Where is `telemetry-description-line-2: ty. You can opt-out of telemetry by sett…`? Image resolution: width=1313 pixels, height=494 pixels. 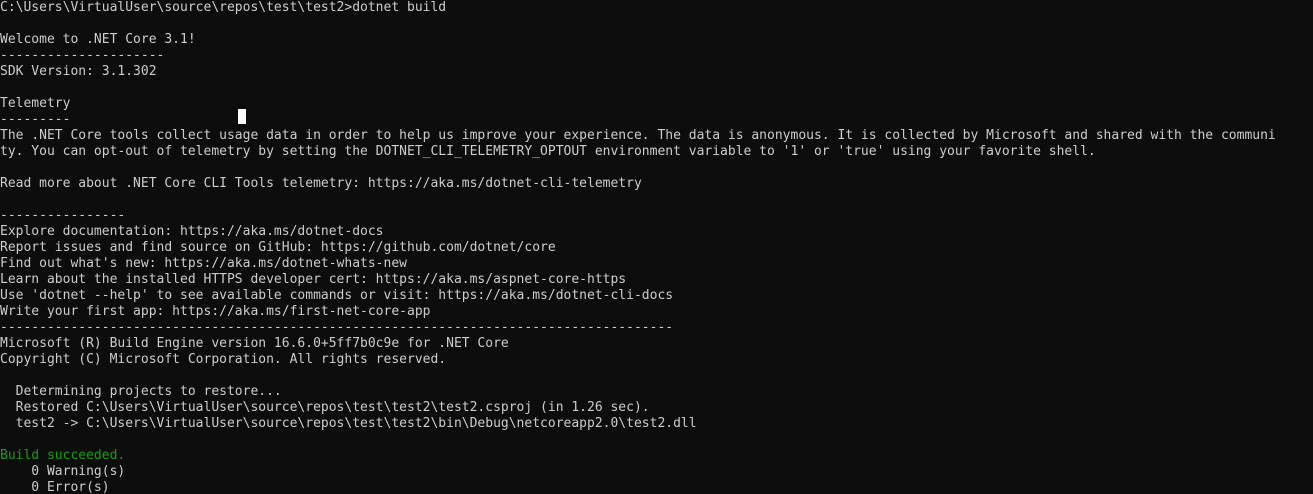
telemetry-description-line-2: ty. You can opt-out of telemetry by sett… is located at coordinates (548, 151).